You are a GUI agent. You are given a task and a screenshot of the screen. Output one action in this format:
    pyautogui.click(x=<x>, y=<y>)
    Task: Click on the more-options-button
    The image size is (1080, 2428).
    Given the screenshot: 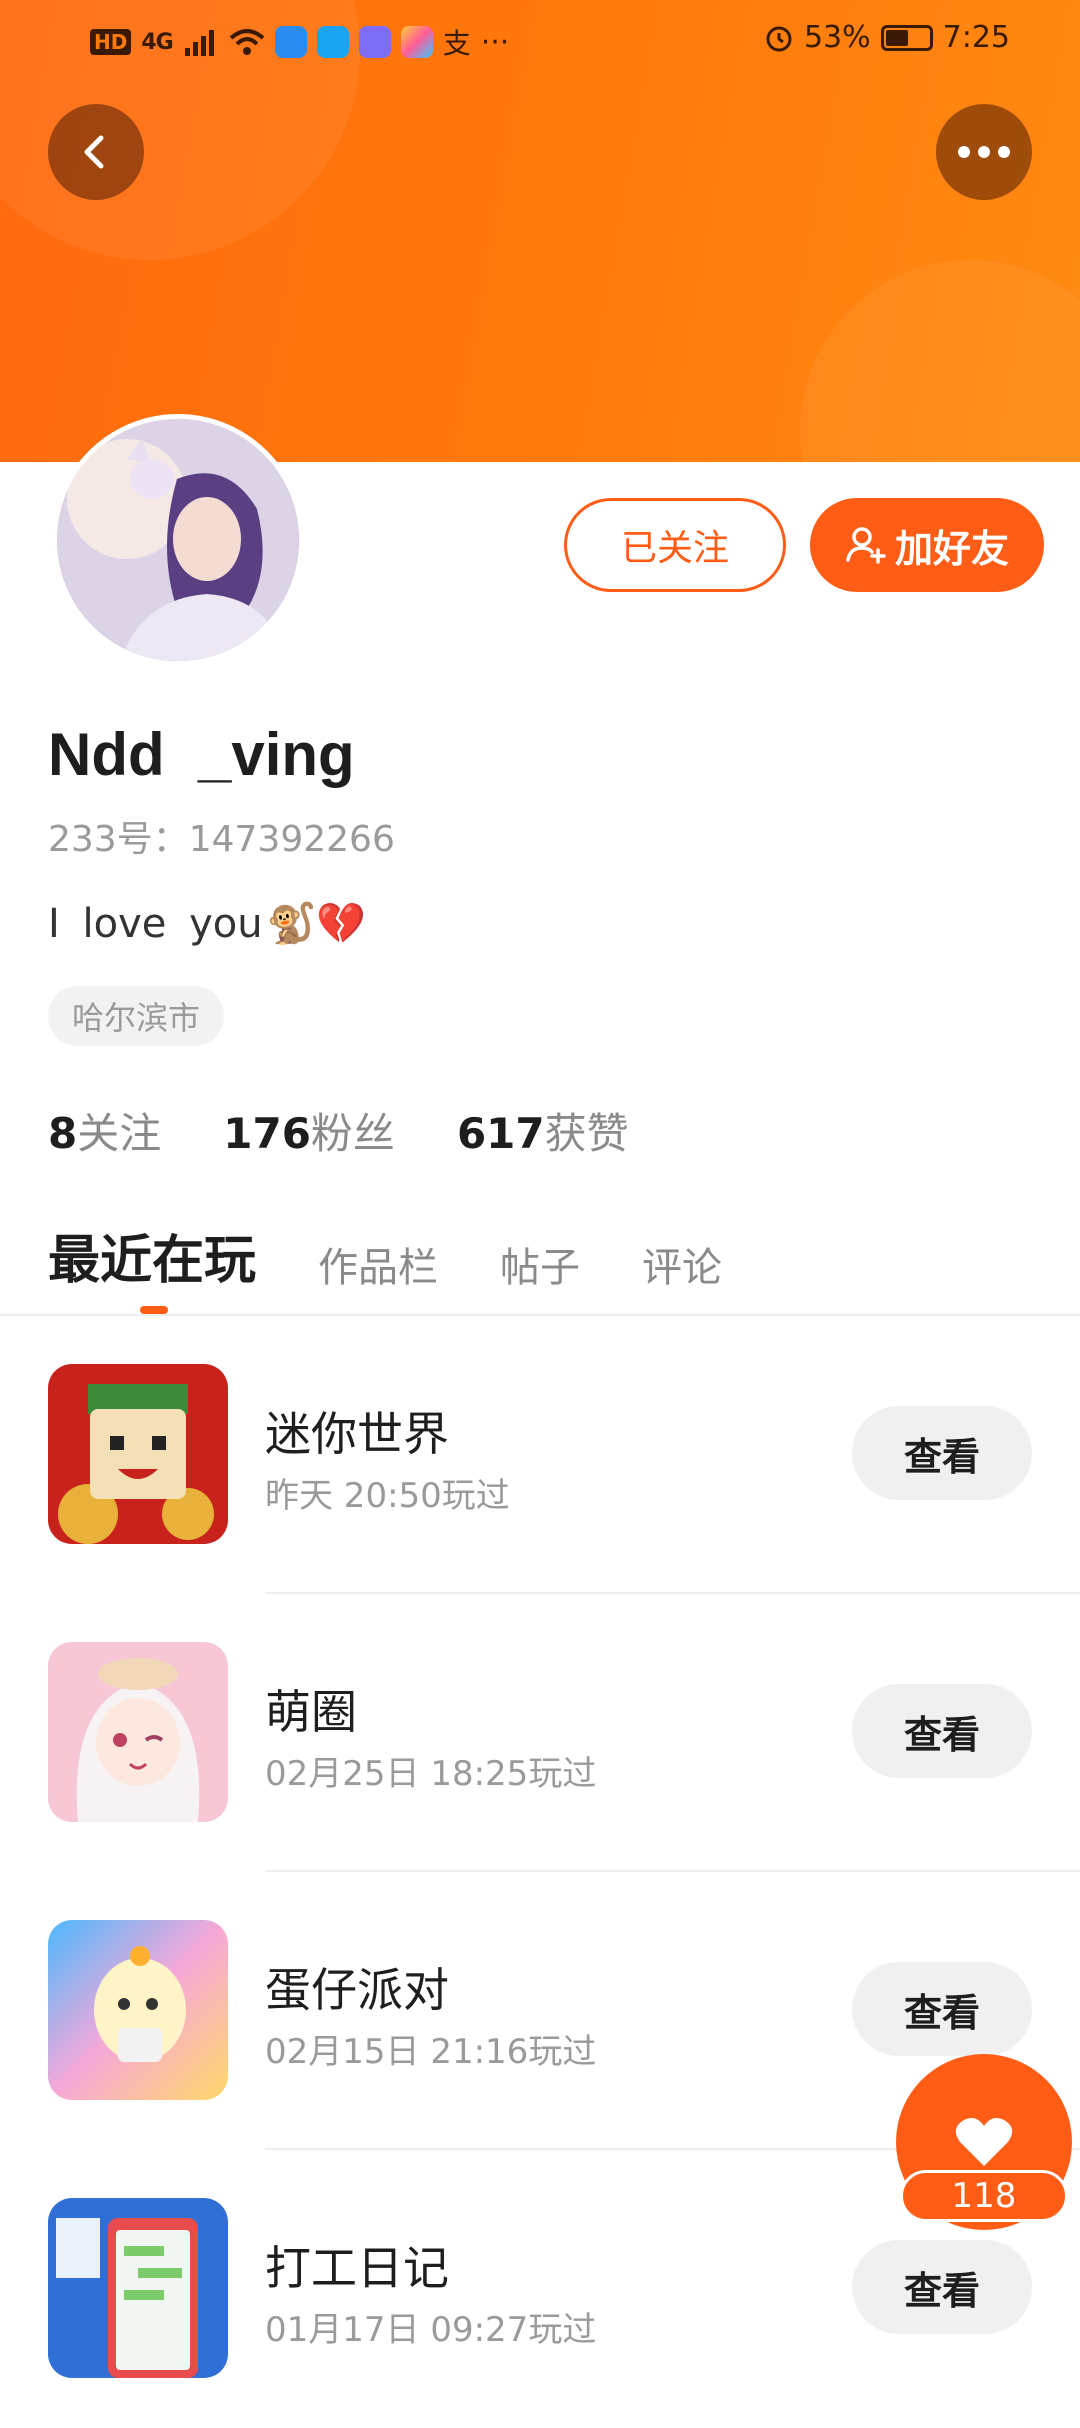 What is the action you would take?
    pyautogui.click(x=984, y=152)
    